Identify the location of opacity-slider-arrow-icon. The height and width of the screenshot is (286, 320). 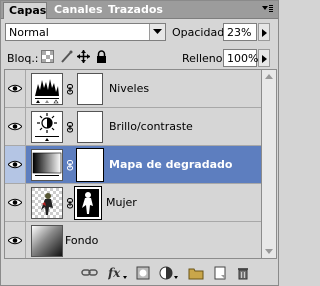
(264, 32).